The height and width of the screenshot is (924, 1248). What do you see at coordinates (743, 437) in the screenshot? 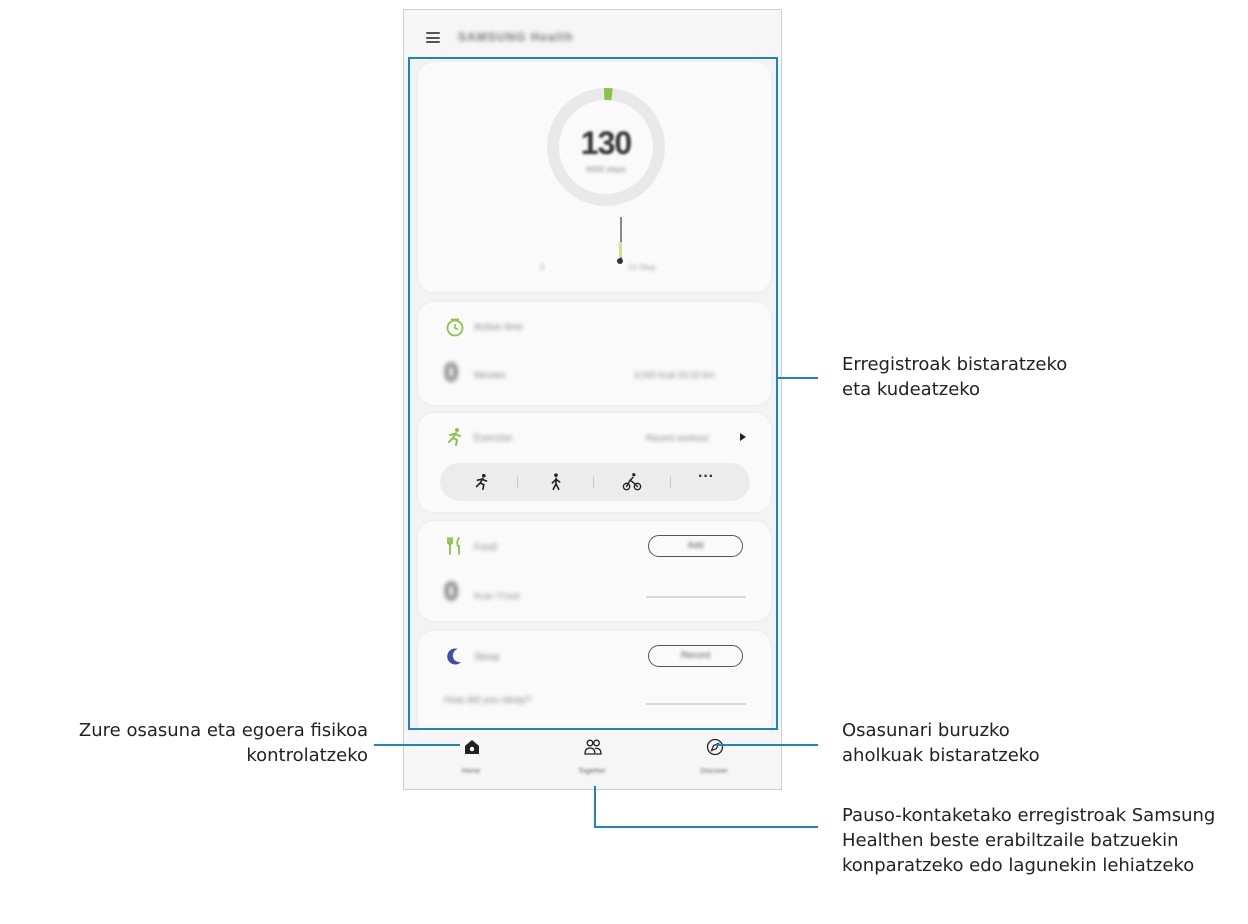
I see `play-icon` at bounding box center [743, 437].